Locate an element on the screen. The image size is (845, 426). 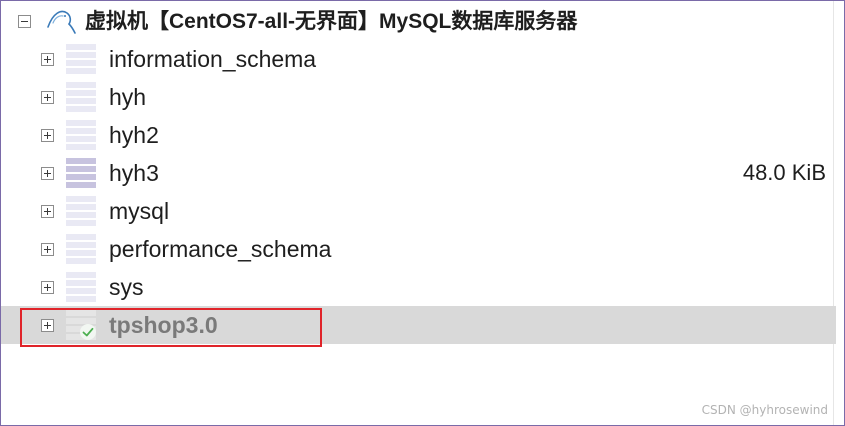
database-size: 48.0 KiB is located at coordinates (784, 172).